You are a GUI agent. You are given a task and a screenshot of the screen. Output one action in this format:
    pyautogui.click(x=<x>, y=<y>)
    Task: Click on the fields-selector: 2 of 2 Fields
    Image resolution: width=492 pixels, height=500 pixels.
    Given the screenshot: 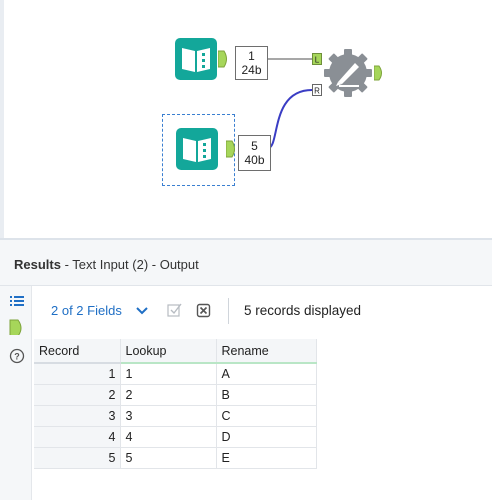 What is the action you would take?
    pyautogui.click(x=86, y=310)
    